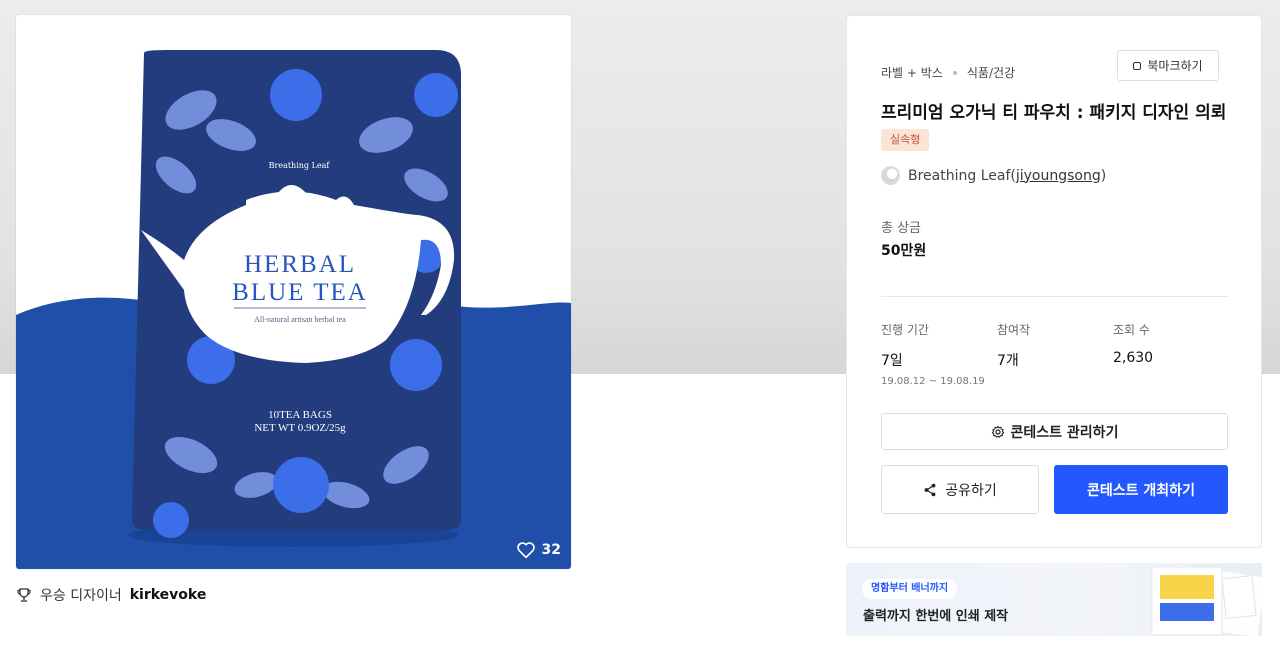  Describe the element at coordinates (1131, 330) in the screenshot. I see `stat-label: 조회 수` at that location.